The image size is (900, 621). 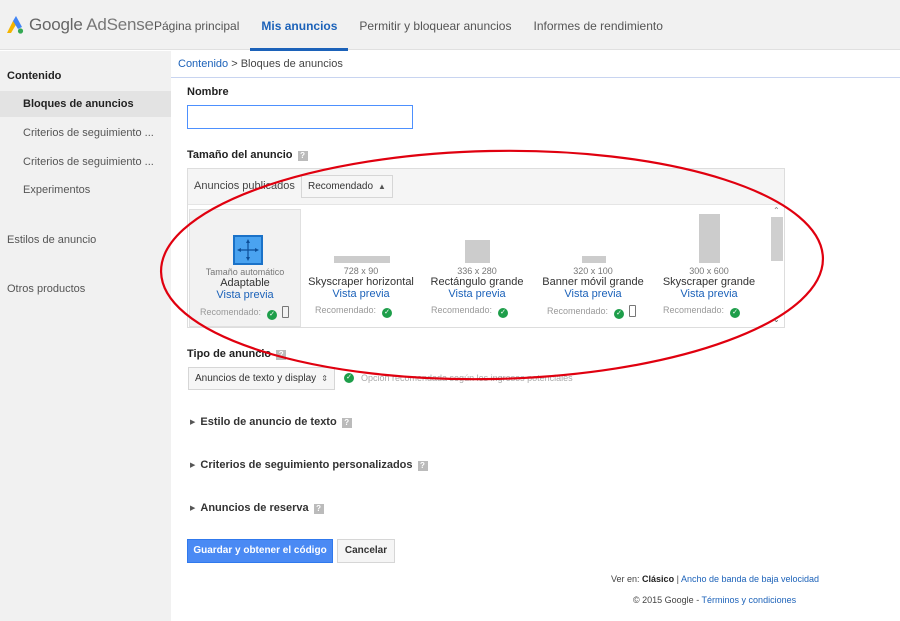 What do you see at coordinates (254, 508) in the screenshot?
I see `section-title: Anuncios de reserva` at bounding box center [254, 508].